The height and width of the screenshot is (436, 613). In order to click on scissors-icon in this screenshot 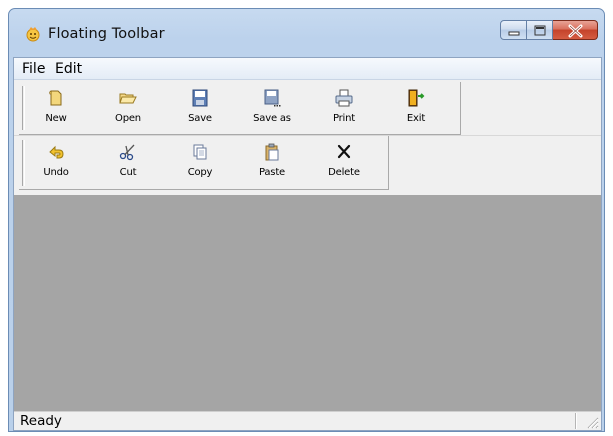, I will do `click(127, 152)`.